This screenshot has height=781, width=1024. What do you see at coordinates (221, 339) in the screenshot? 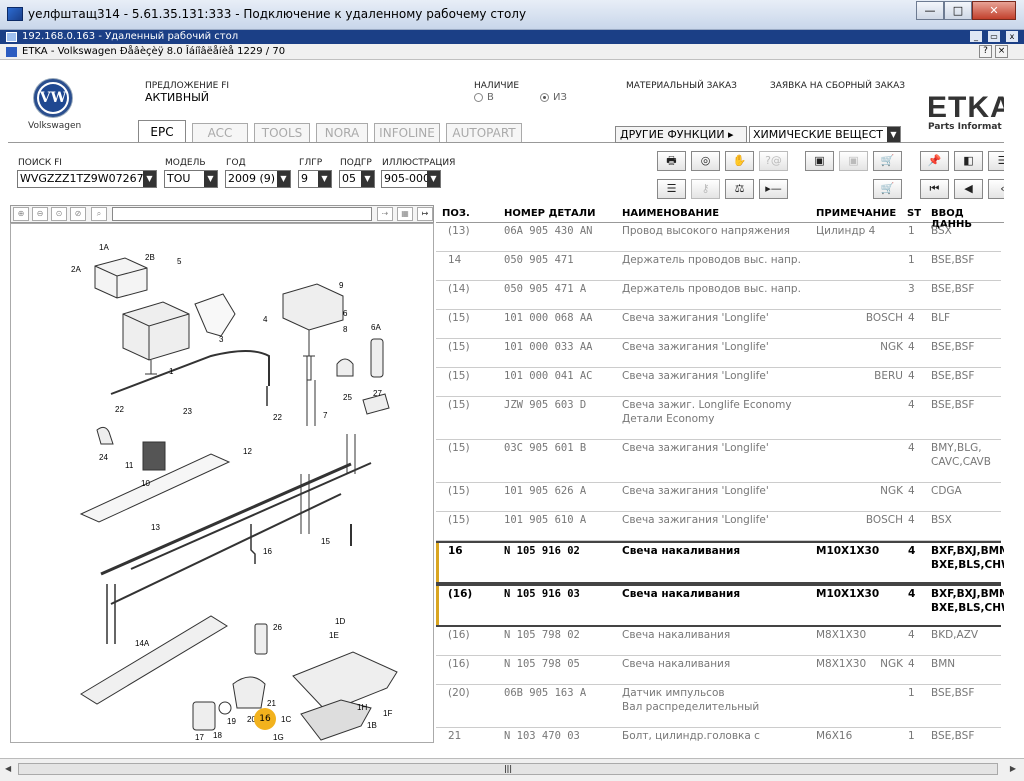
I see `label-3: 3` at bounding box center [221, 339].